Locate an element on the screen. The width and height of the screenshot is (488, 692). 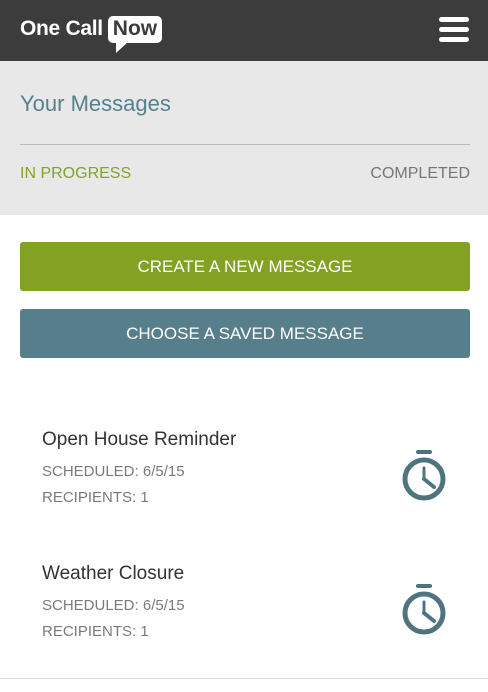
app-logo: One Call Now is located at coordinates (91, 32).